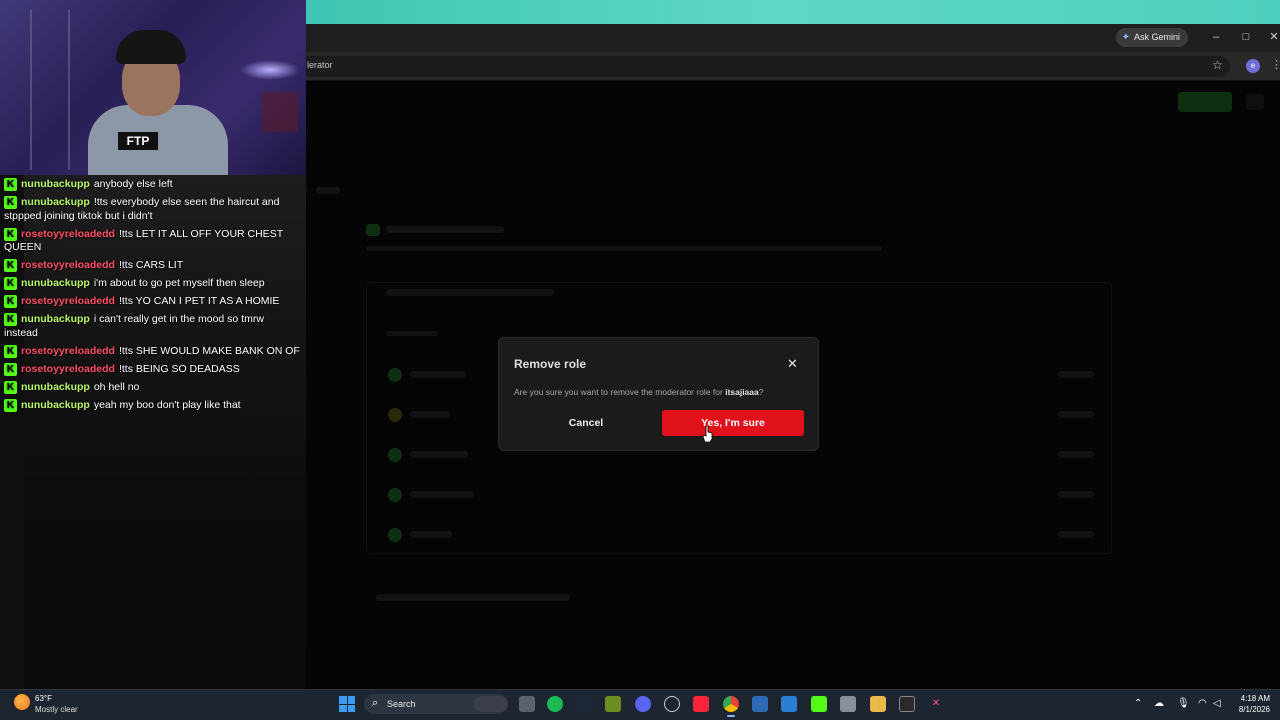  What do you see at coordinates (742, 392) in the screenshot?
I see `dialog-username: itsajiaaa` at bounding box center [742, 392].